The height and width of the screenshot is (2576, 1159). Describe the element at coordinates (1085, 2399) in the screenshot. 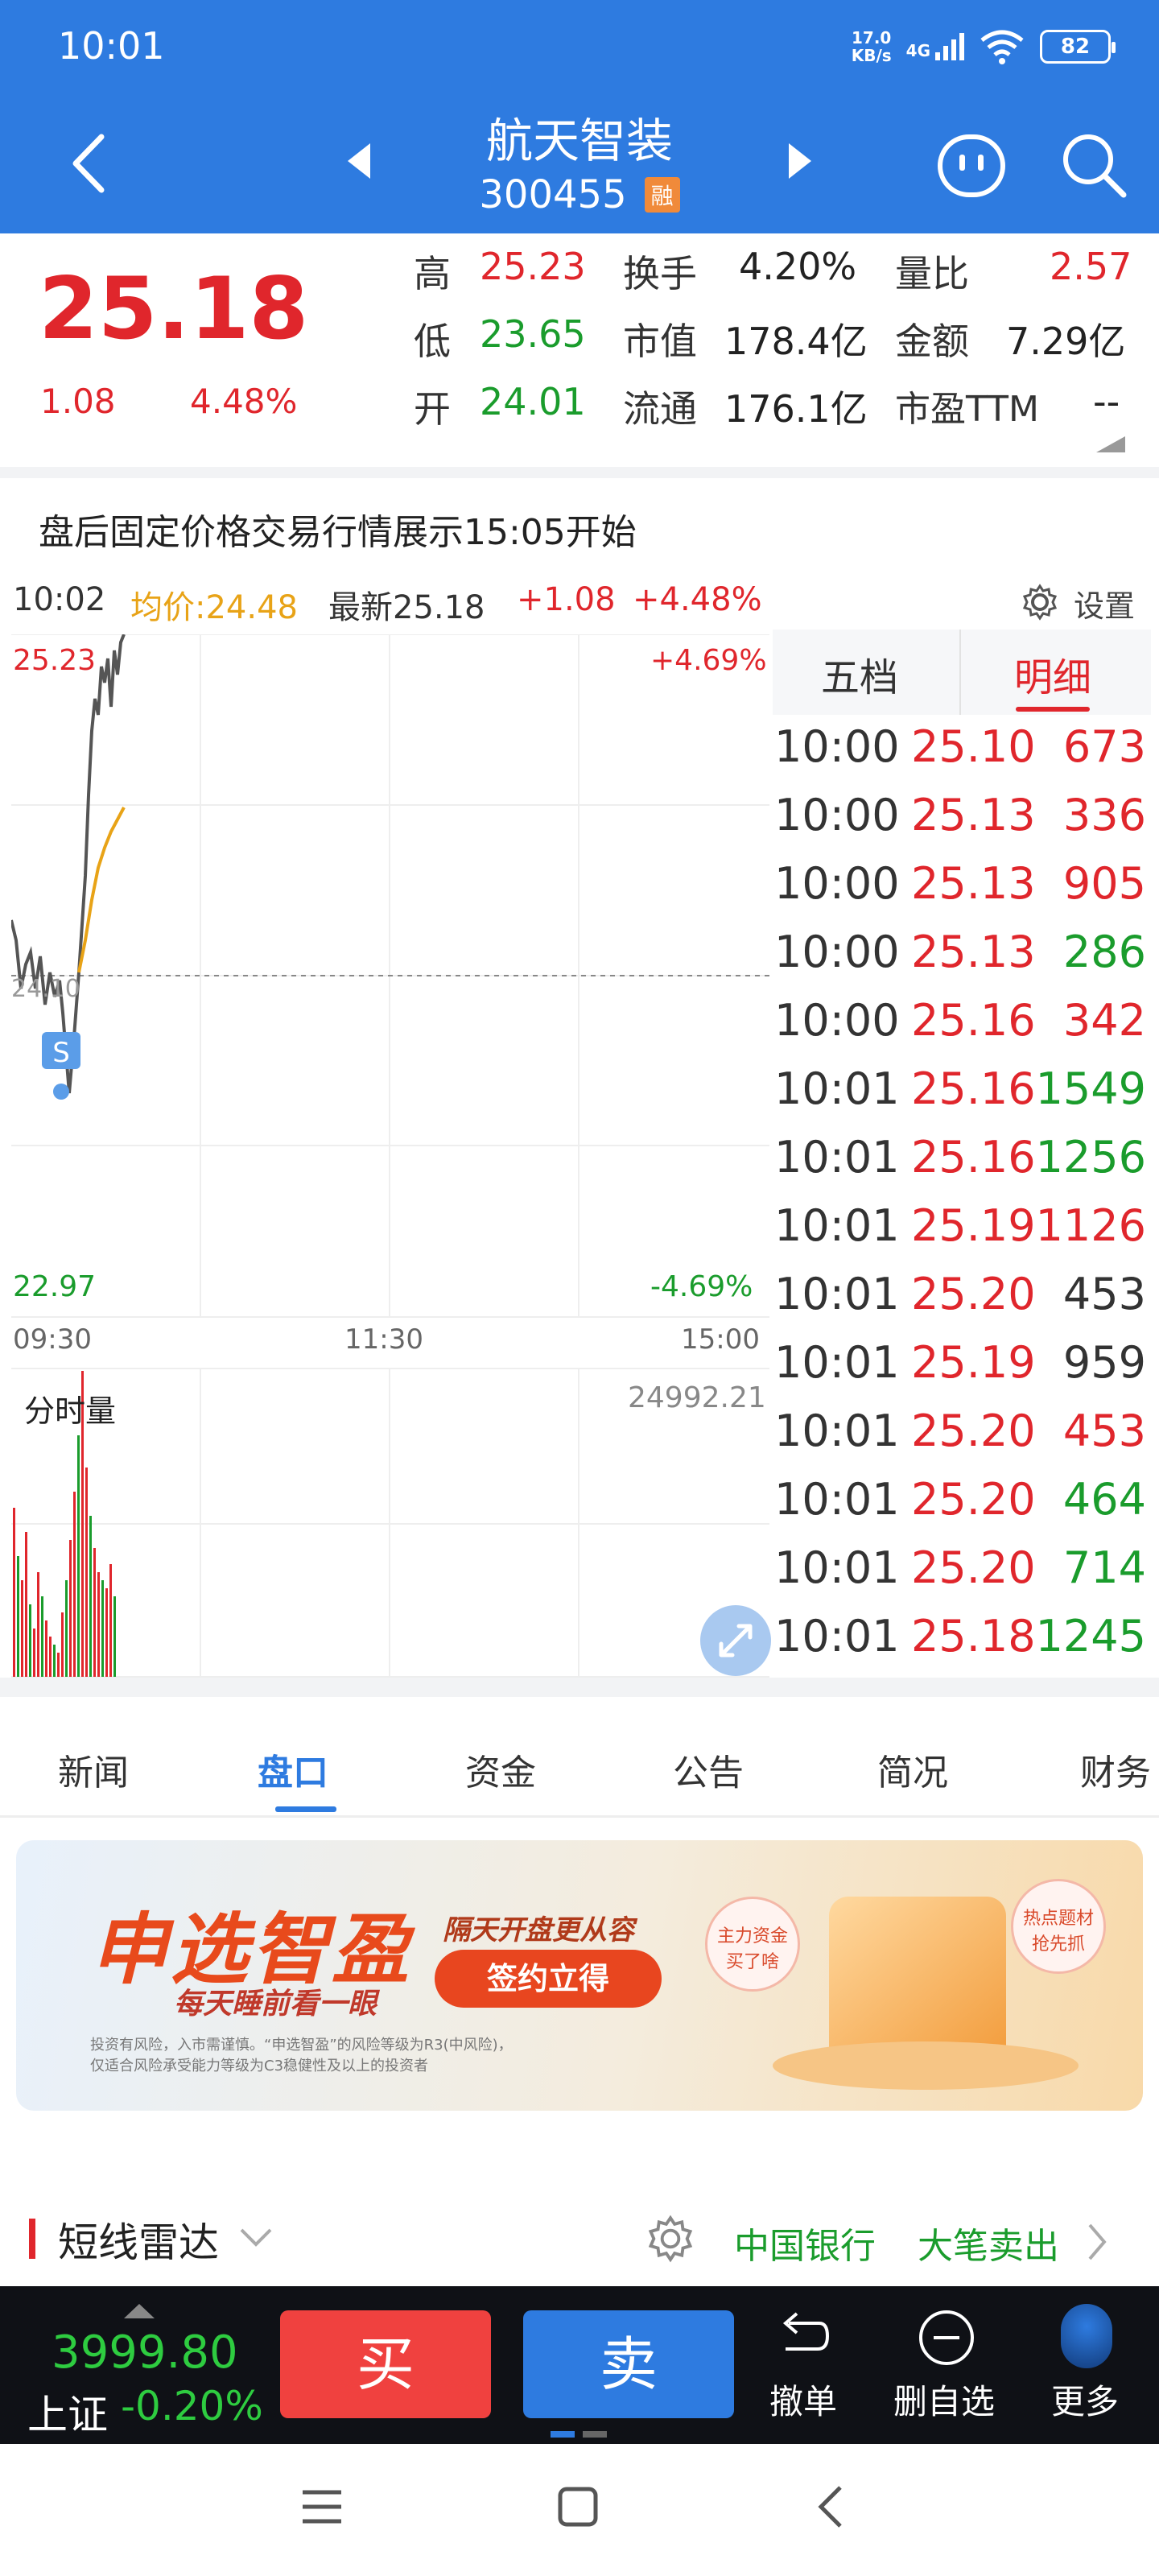

I see `more-label: 更多` at that location.